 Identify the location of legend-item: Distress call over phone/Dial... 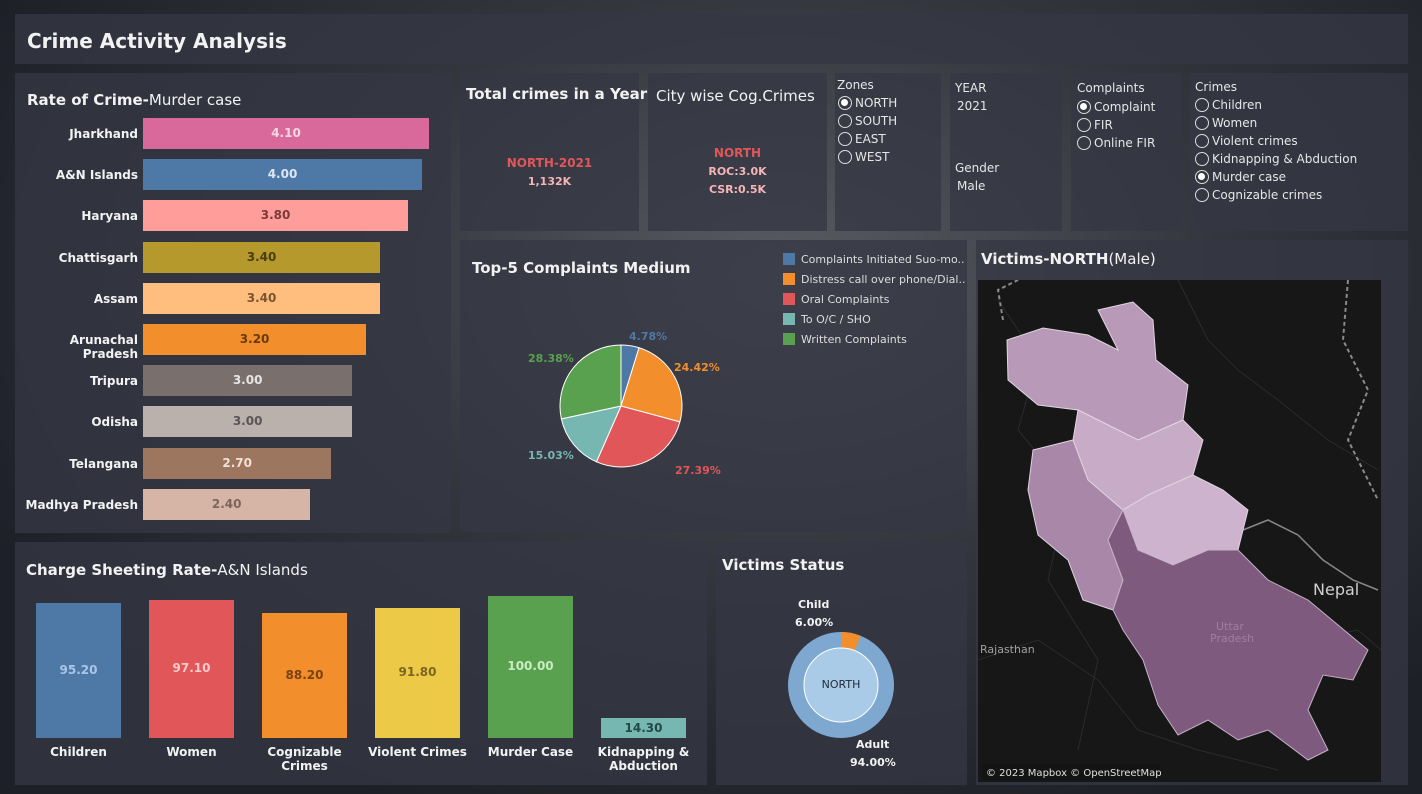
(874, 279).